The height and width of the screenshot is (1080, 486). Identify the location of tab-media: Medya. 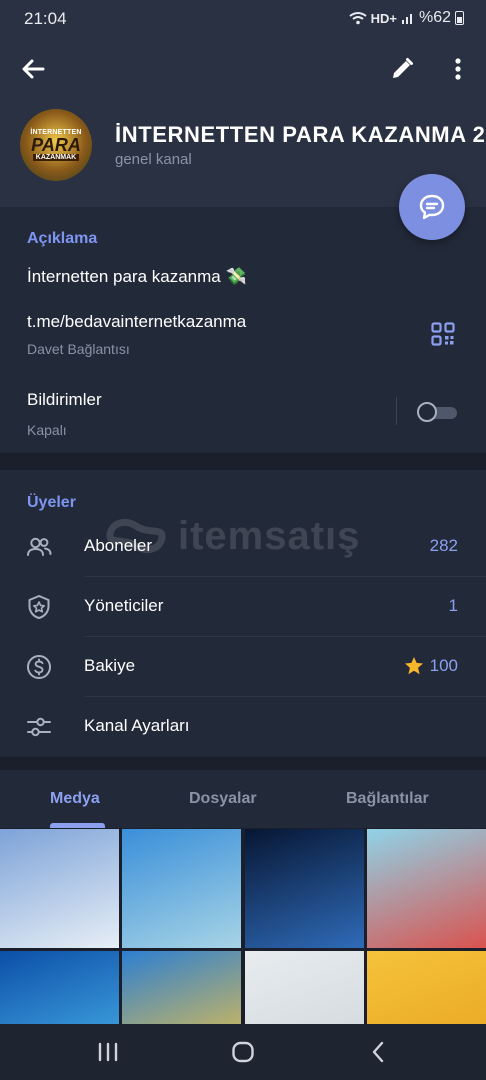
(75, 799).